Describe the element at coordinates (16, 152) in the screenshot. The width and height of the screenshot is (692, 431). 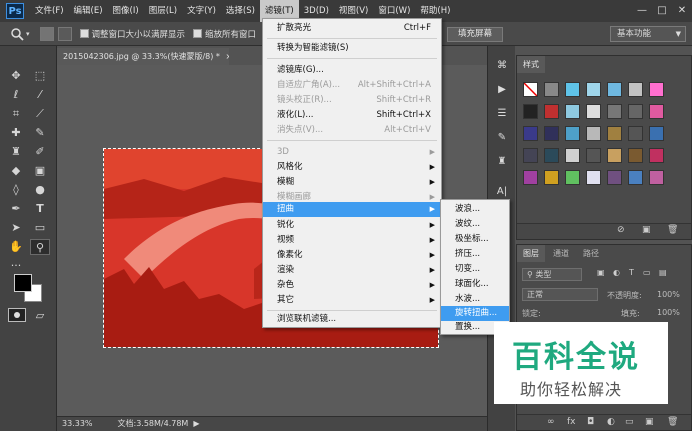
I see `clone-stamp-tool-icon: ♜` at that location.